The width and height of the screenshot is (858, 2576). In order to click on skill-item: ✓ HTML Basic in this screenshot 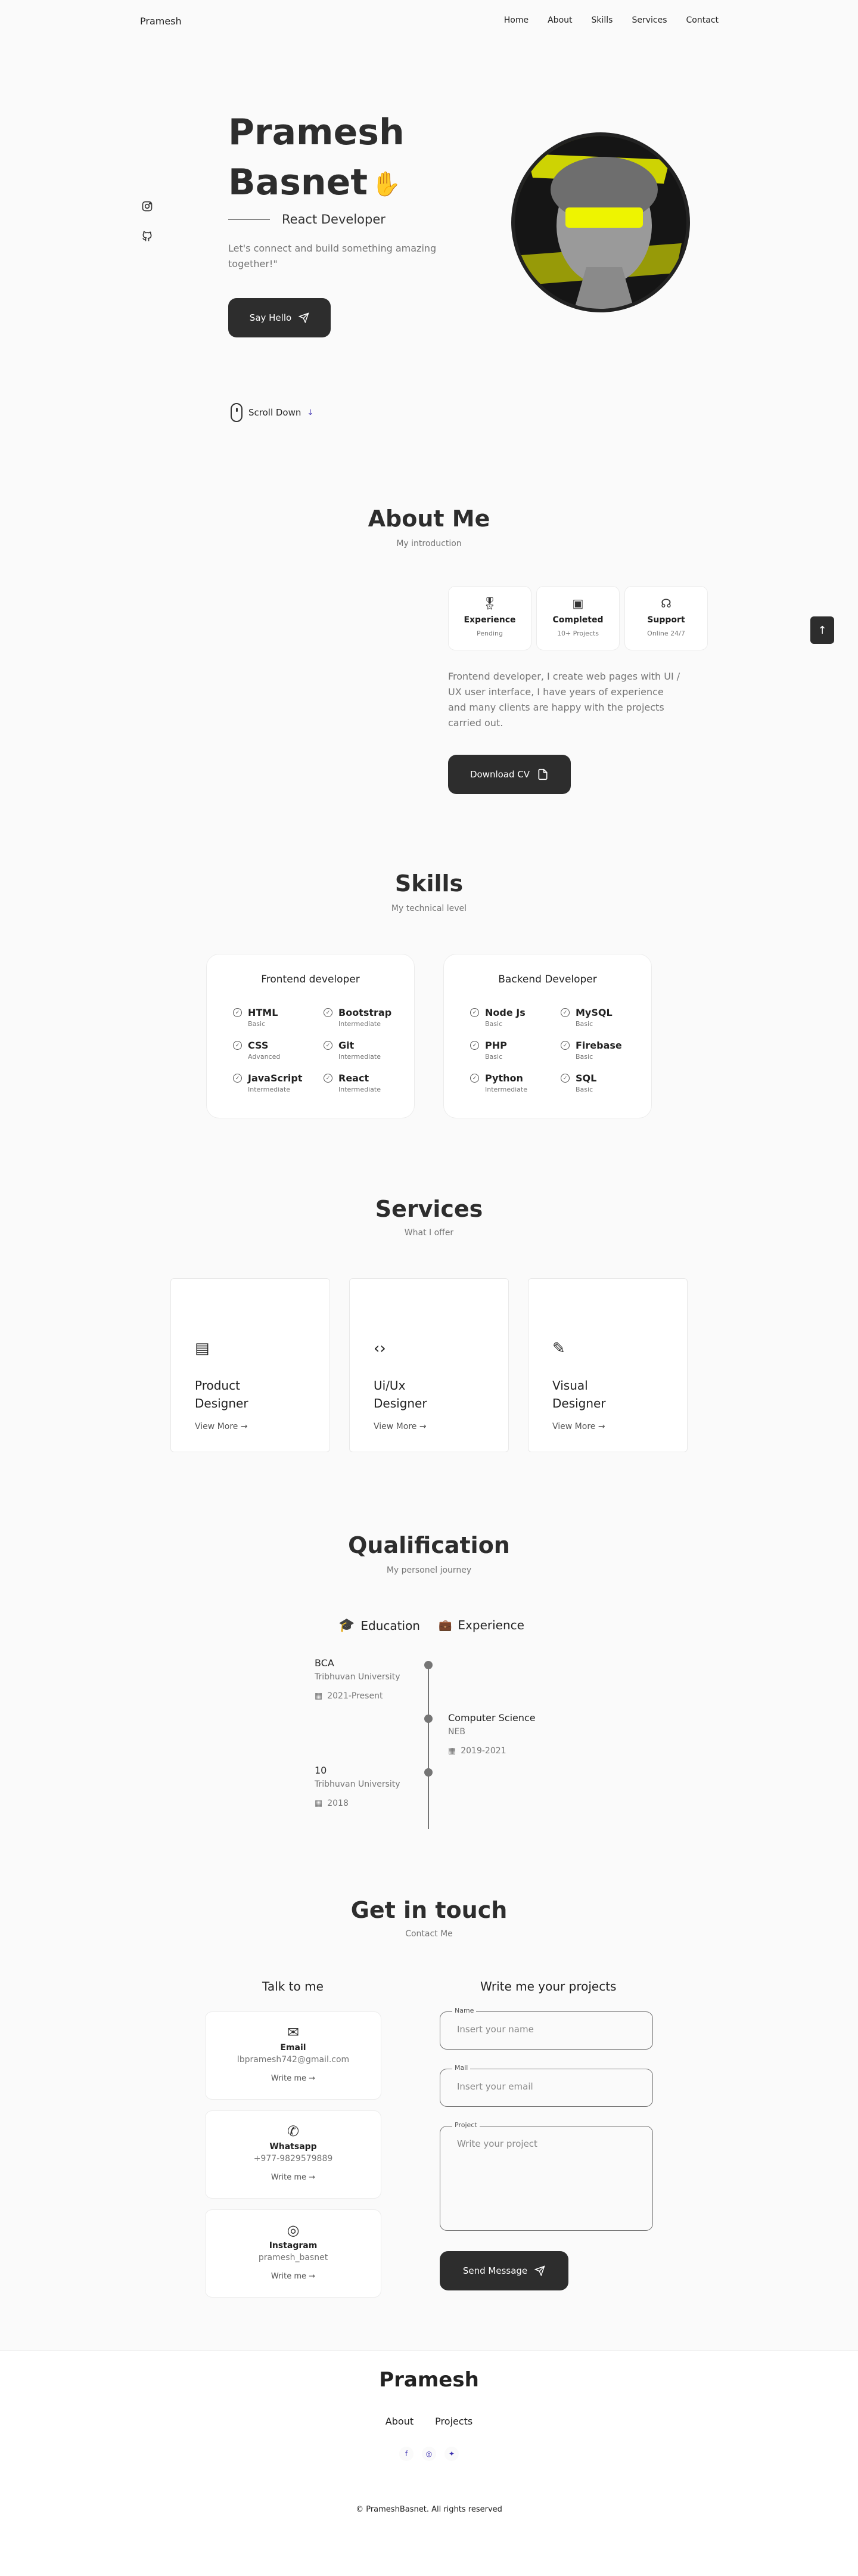, I will do `click(278, 1017)`.